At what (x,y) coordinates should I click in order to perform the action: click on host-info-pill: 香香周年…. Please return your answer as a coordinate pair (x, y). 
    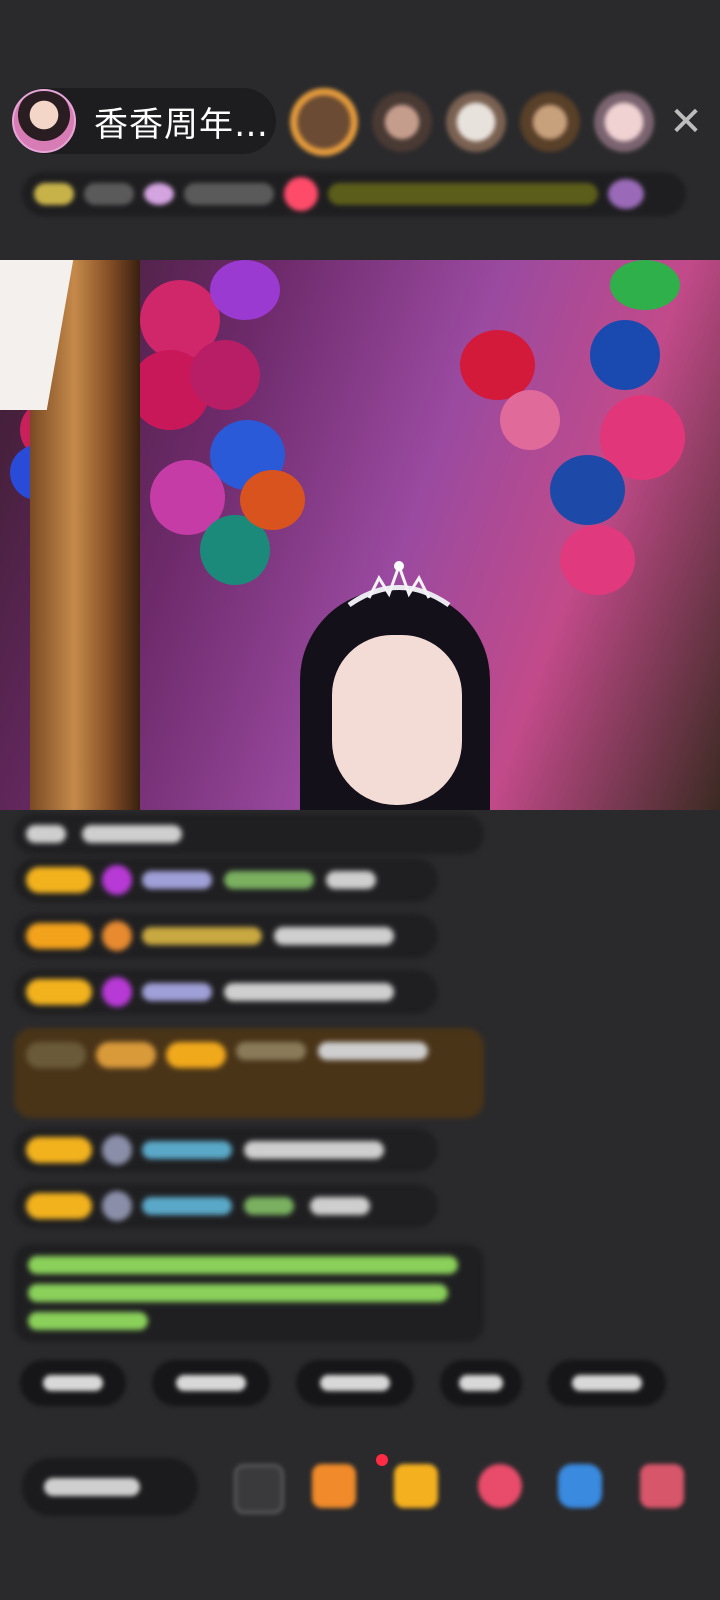
    Looking at the image, I should click on (144, 121).